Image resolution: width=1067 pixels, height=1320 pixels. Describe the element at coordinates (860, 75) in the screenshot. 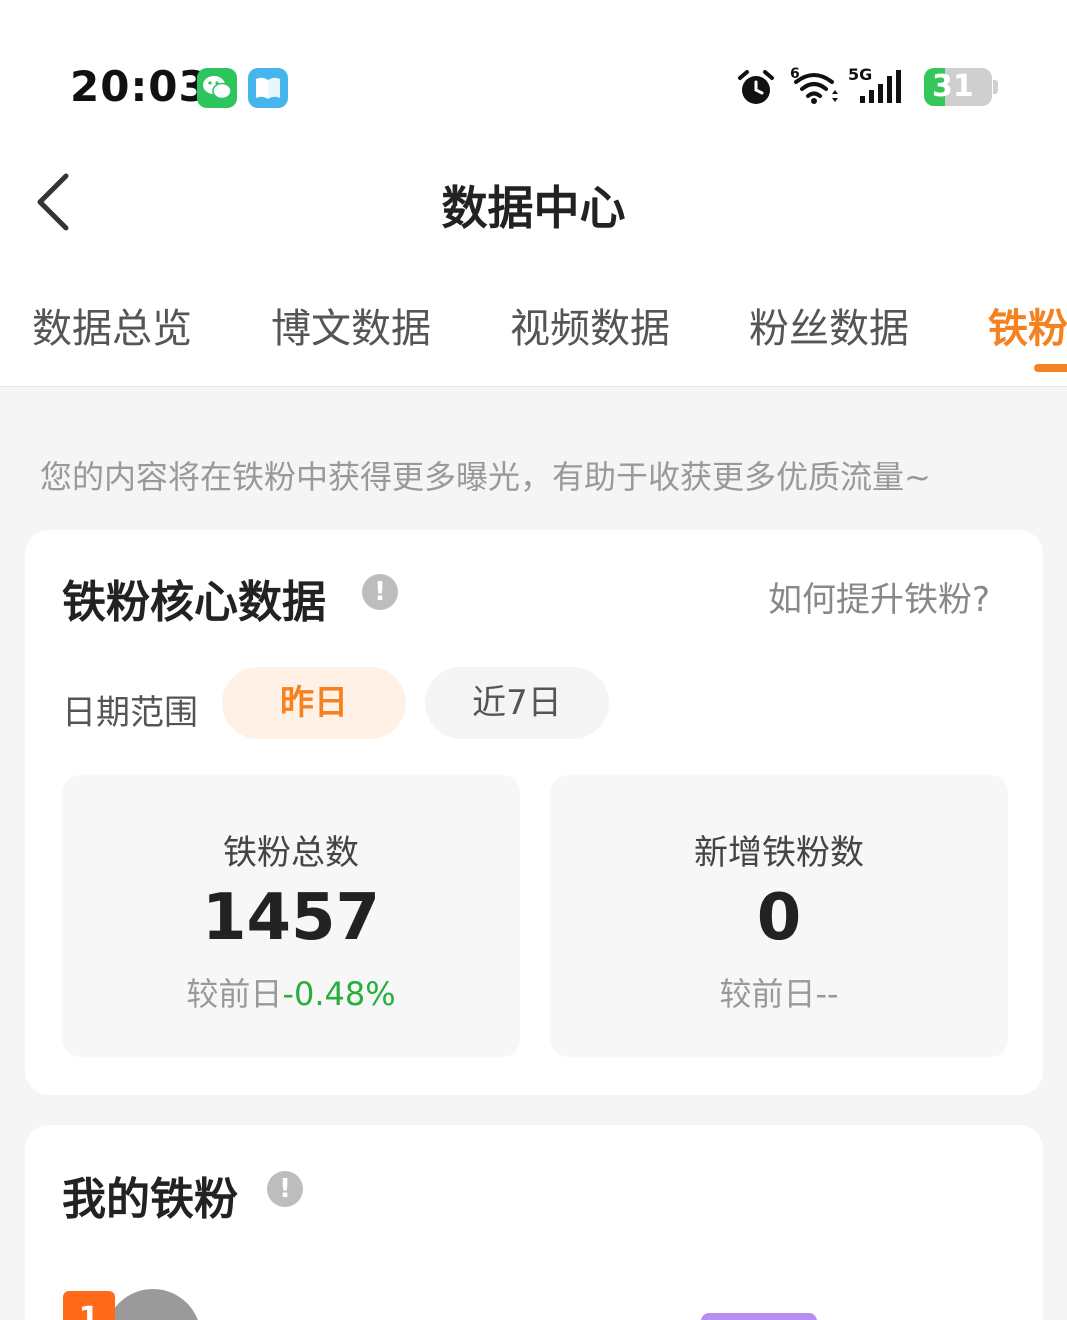

I see `network-type: 5G` at that location.